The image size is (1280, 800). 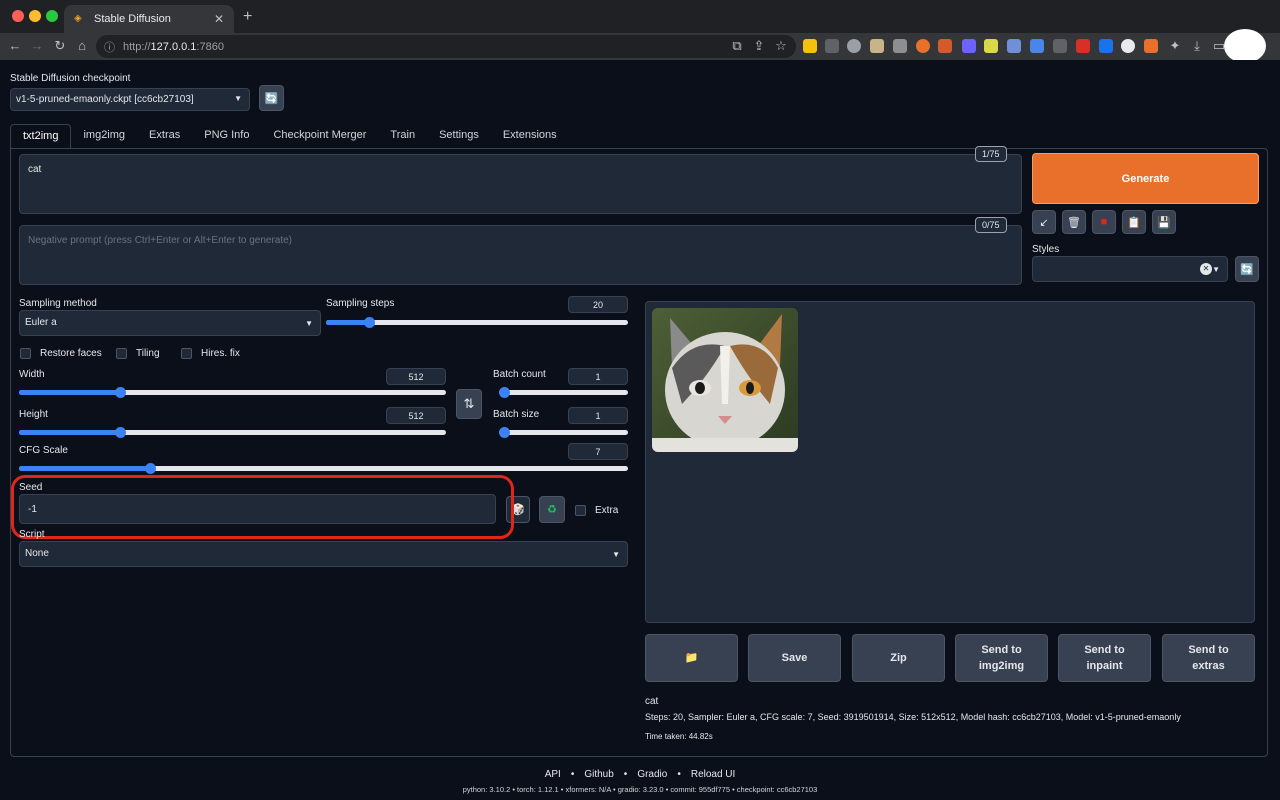 What do you see at coordinates (60, 46) in the screenshot?
I see `reload-icon: ↻` at bounding box center [60, 46].